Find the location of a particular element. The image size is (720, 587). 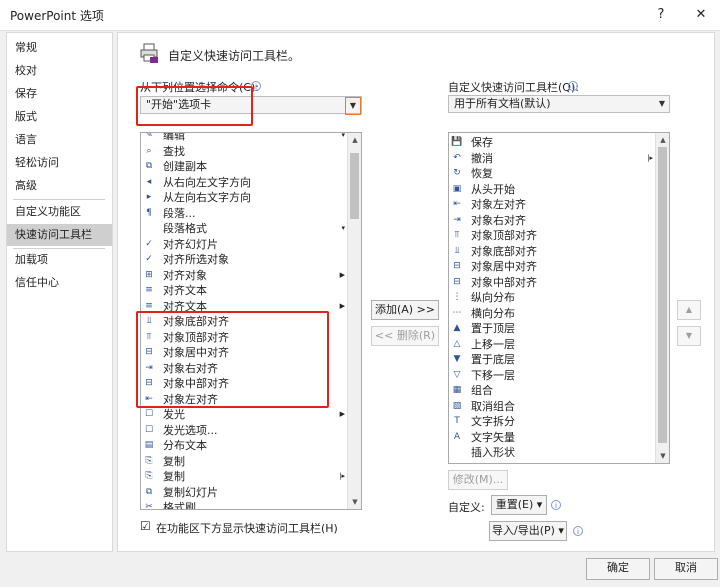

send-back-icon: ▼ is located at coordinates (457, 359).